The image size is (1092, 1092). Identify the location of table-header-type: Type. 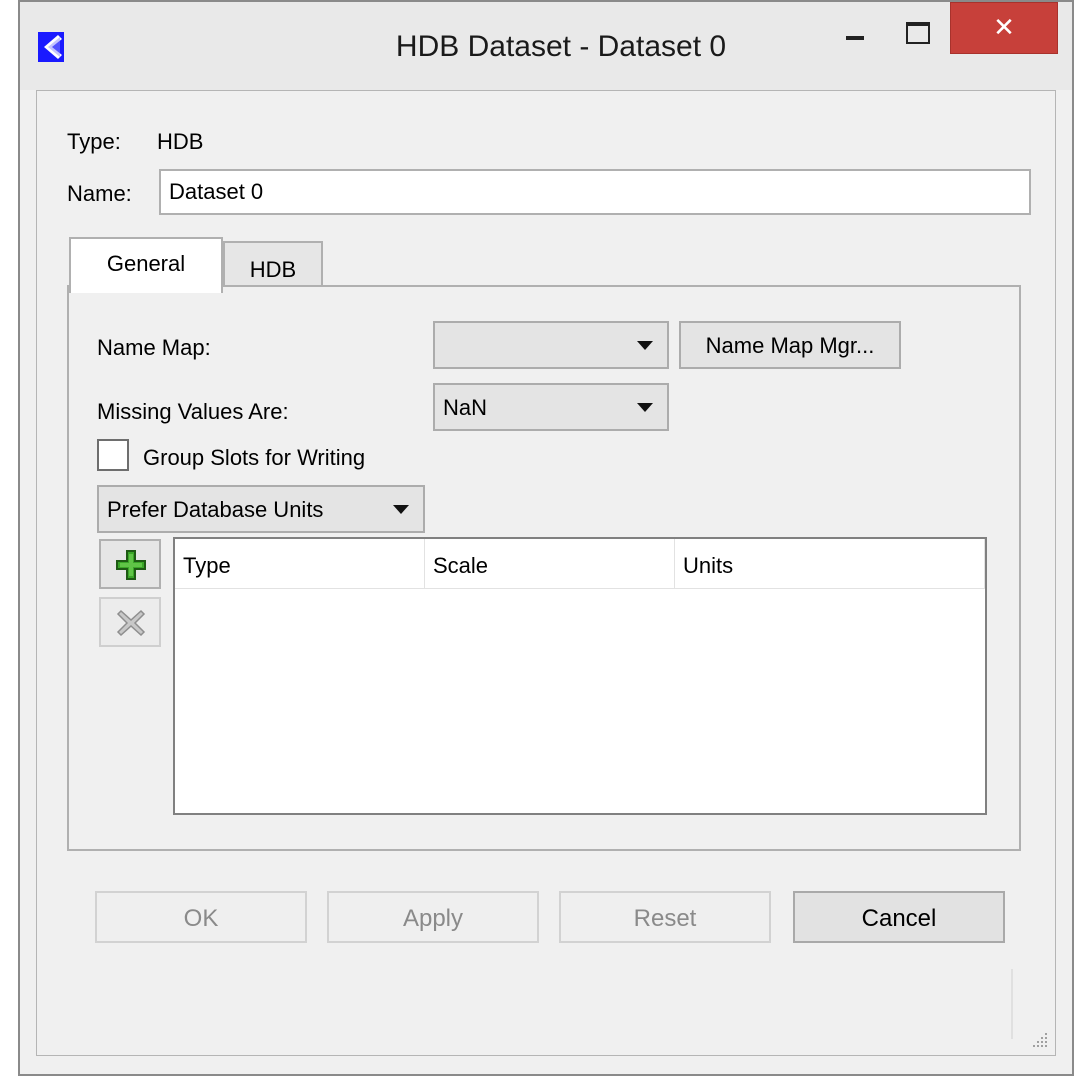
(300, 564).